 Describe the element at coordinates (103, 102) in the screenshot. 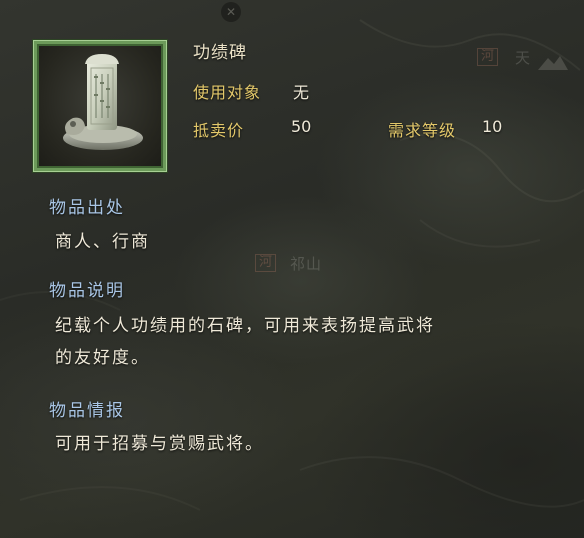

I see `stone-tablet-icon` at that location.